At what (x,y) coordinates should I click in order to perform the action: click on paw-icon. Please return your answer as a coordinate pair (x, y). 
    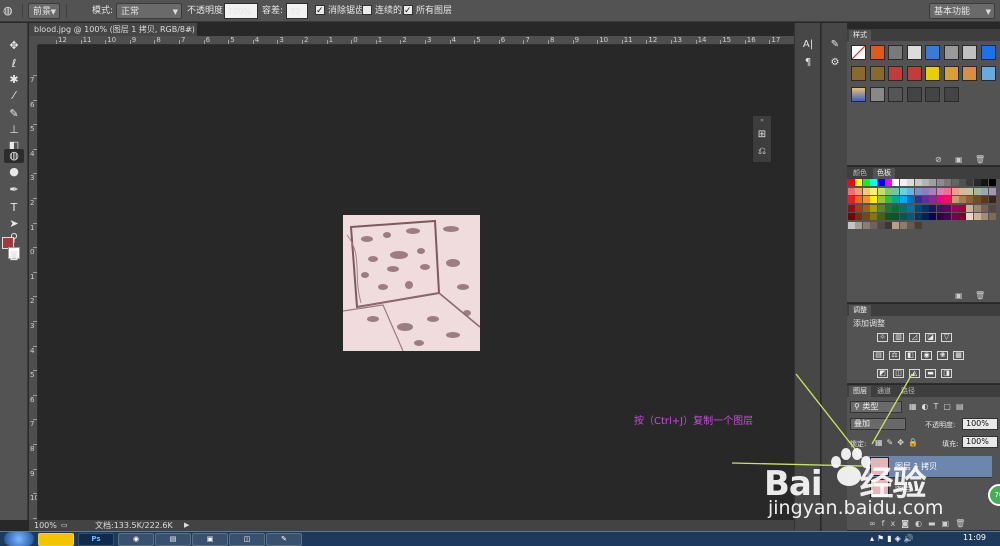
    Looking at the image, I should click on (851, 467).